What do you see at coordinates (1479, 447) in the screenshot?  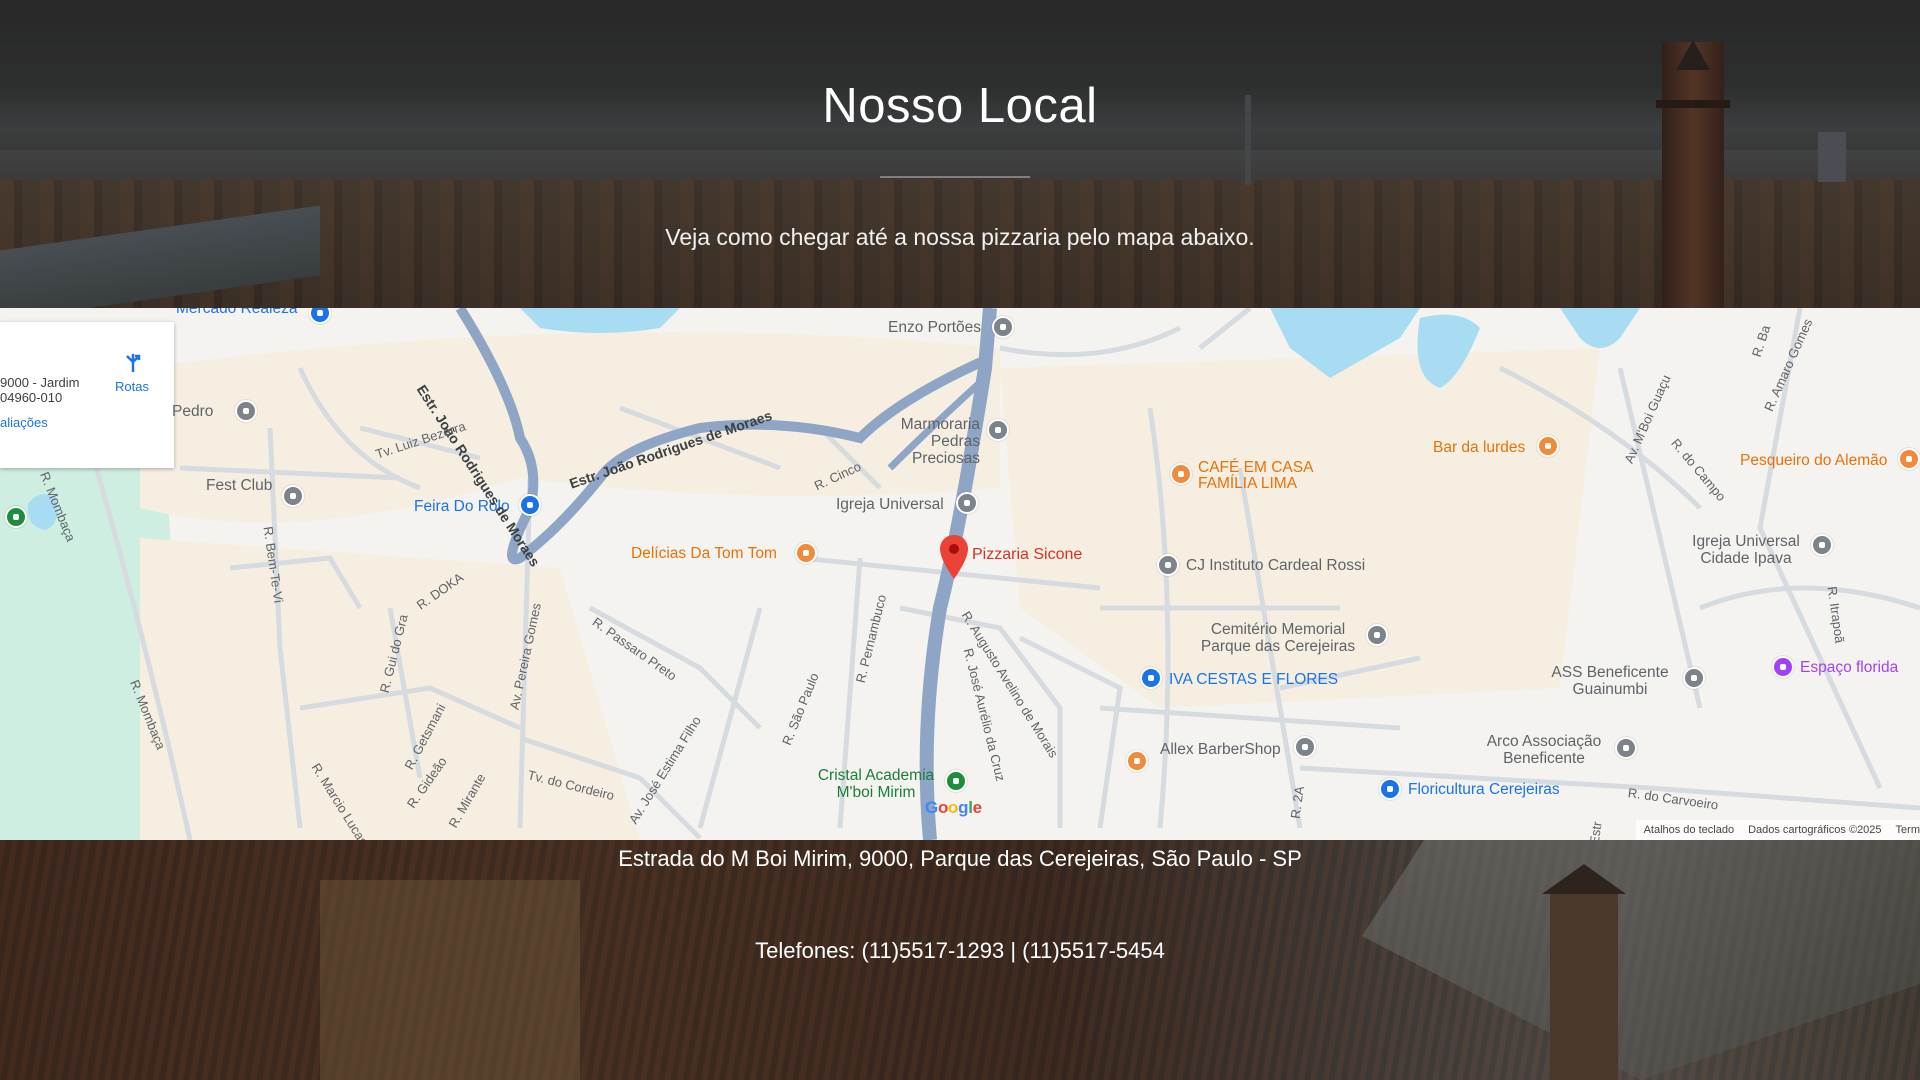 I see `poi-bar-da-lurdes: Bar da lurdes` at bounding box center [1479, 447].